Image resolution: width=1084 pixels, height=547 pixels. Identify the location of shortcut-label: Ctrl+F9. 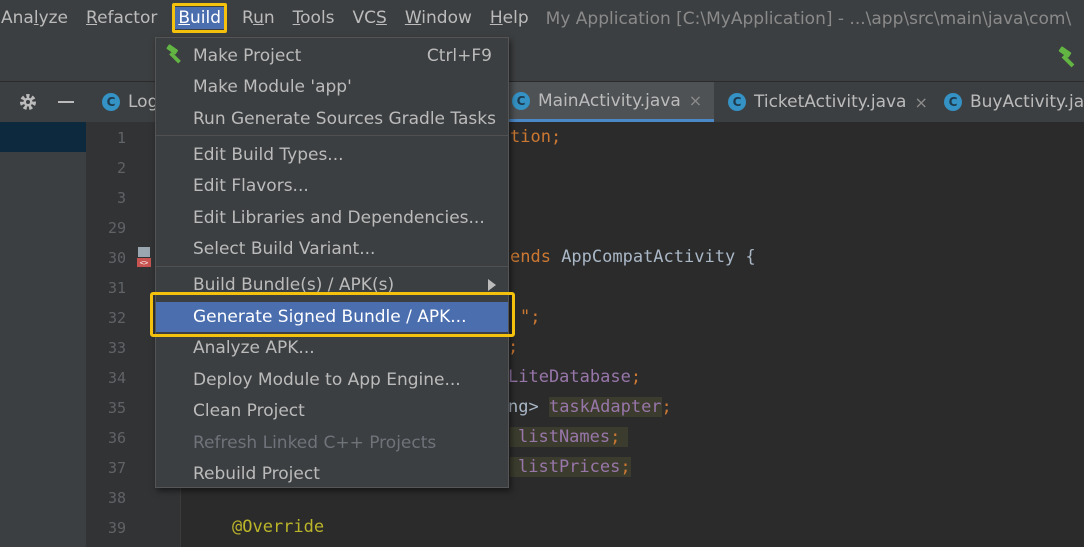
(459, 56).